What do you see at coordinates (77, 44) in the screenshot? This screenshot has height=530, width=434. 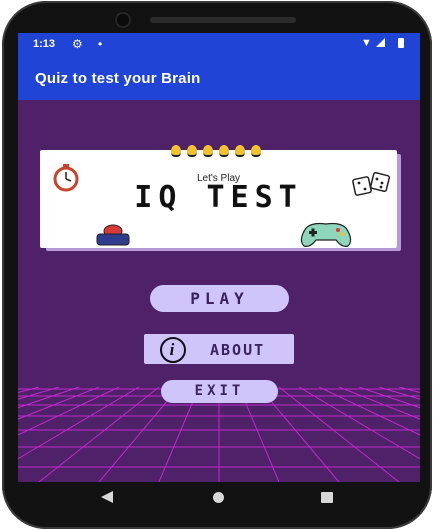 I see `gear-icon: ⚙` at bounding box center [77, 44].